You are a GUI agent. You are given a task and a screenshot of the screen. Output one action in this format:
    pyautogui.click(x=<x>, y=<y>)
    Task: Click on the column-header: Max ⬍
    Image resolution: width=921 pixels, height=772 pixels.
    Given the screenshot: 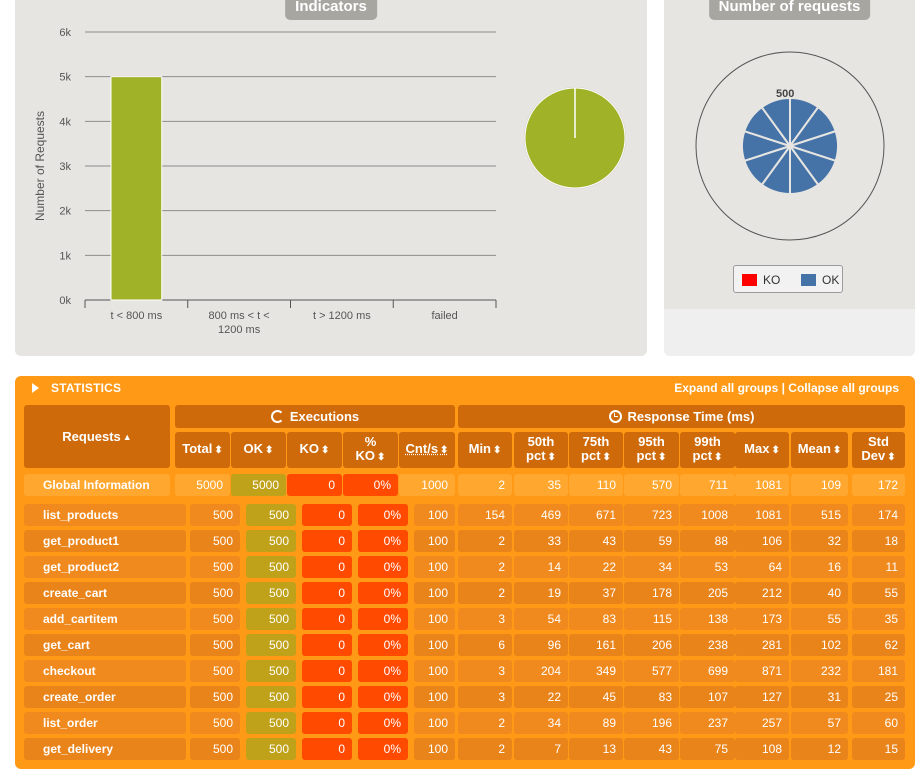 What is the action you would take?
    pyautogui.click(x=762, y=450)
    